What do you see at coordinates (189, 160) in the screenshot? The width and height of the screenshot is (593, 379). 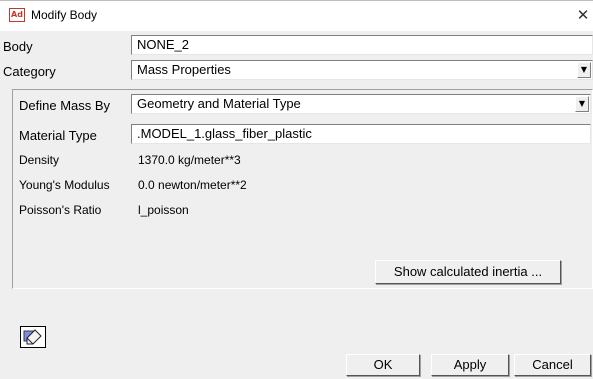 I see `density-value: 1370.0 kg/meter**3` at bounding box center [189, 160].